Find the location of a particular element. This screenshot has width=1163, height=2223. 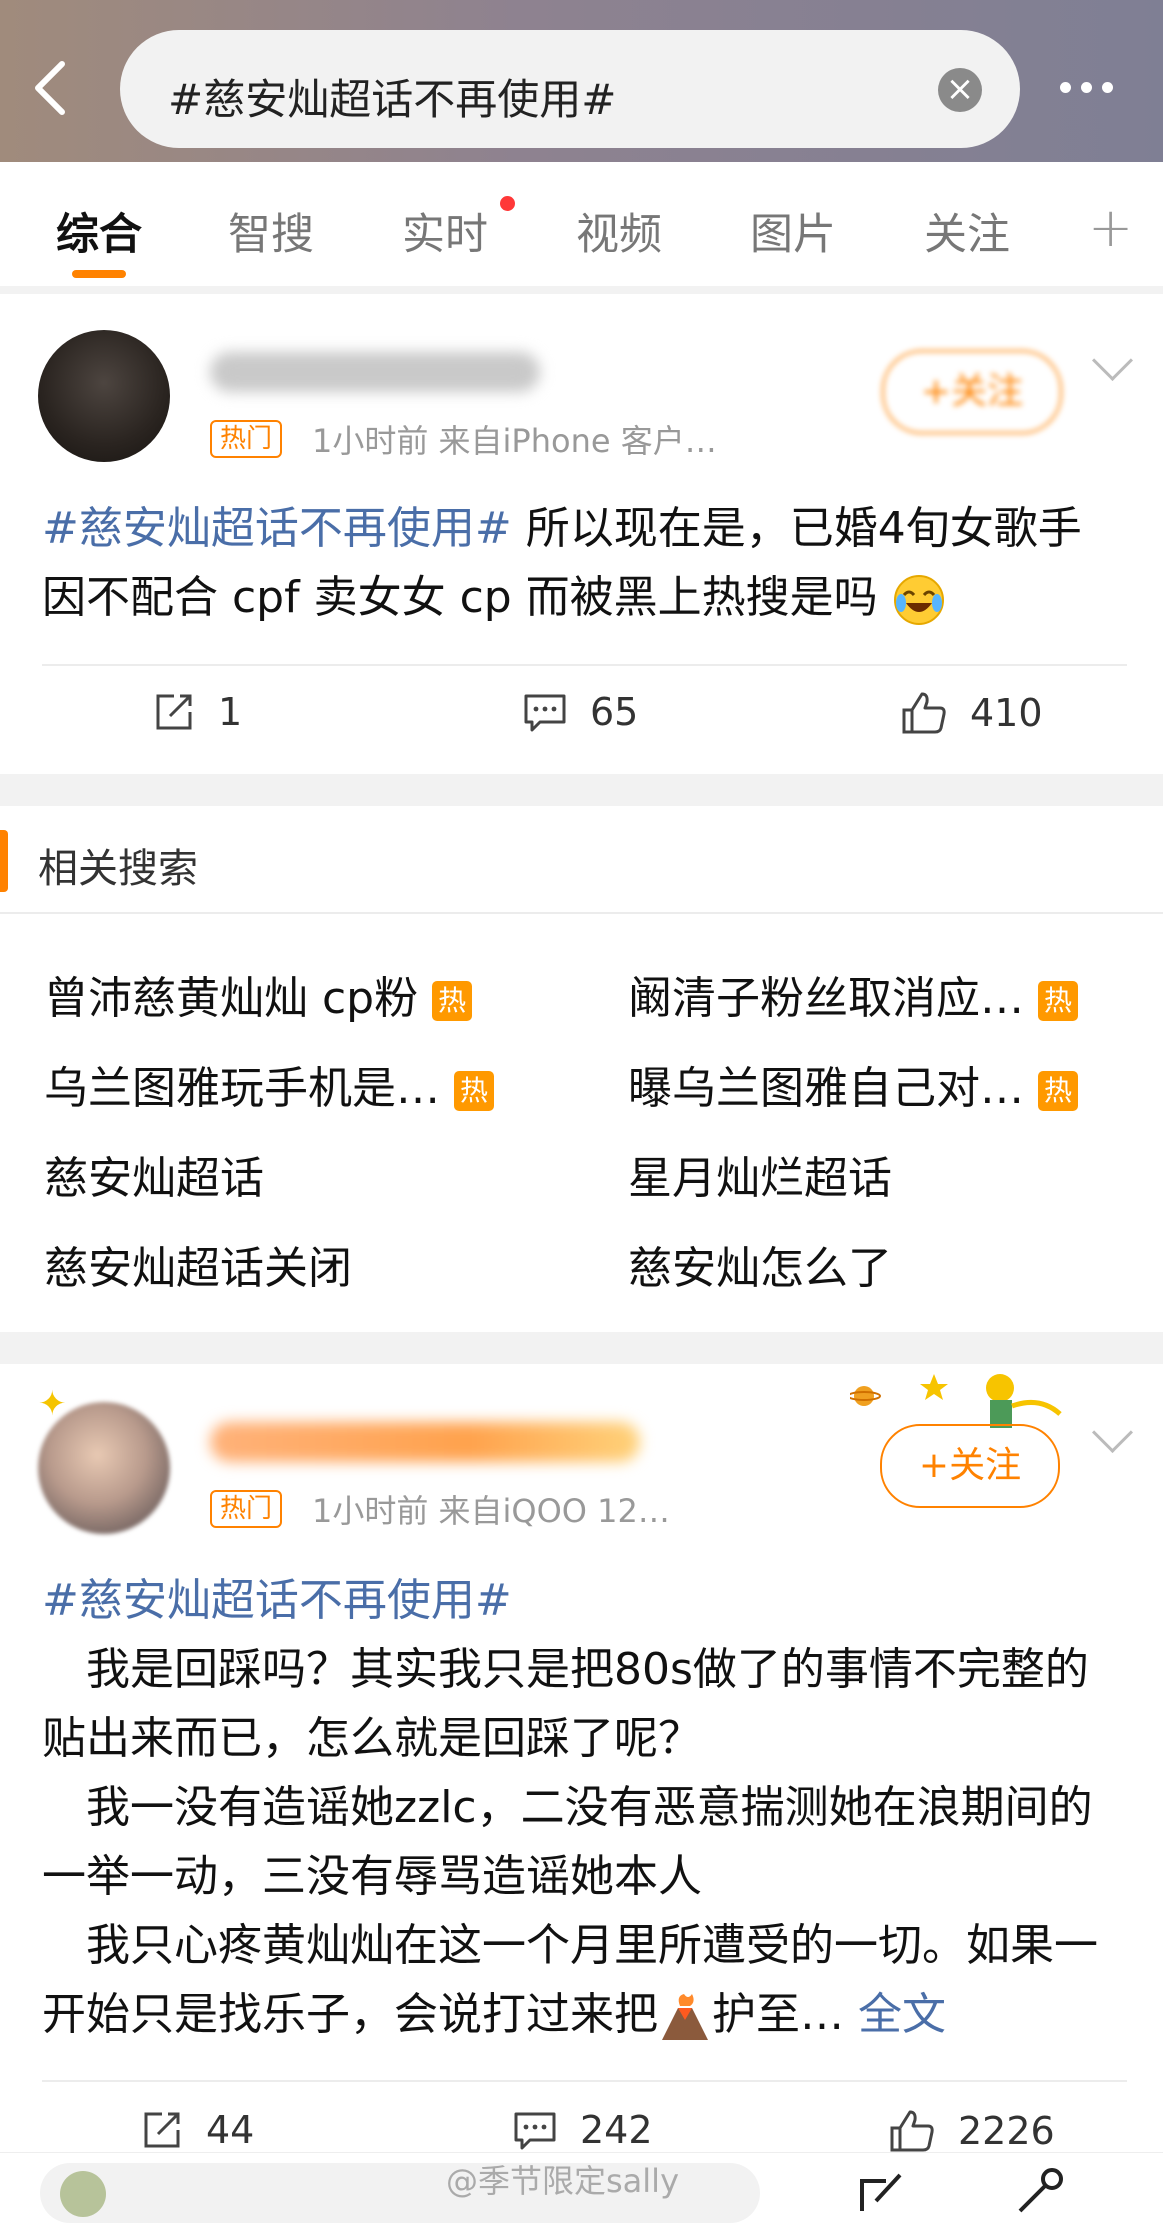

related-search-item: 乌兰图雅玩手机是… 热 is located at coordinates (269, 1084).